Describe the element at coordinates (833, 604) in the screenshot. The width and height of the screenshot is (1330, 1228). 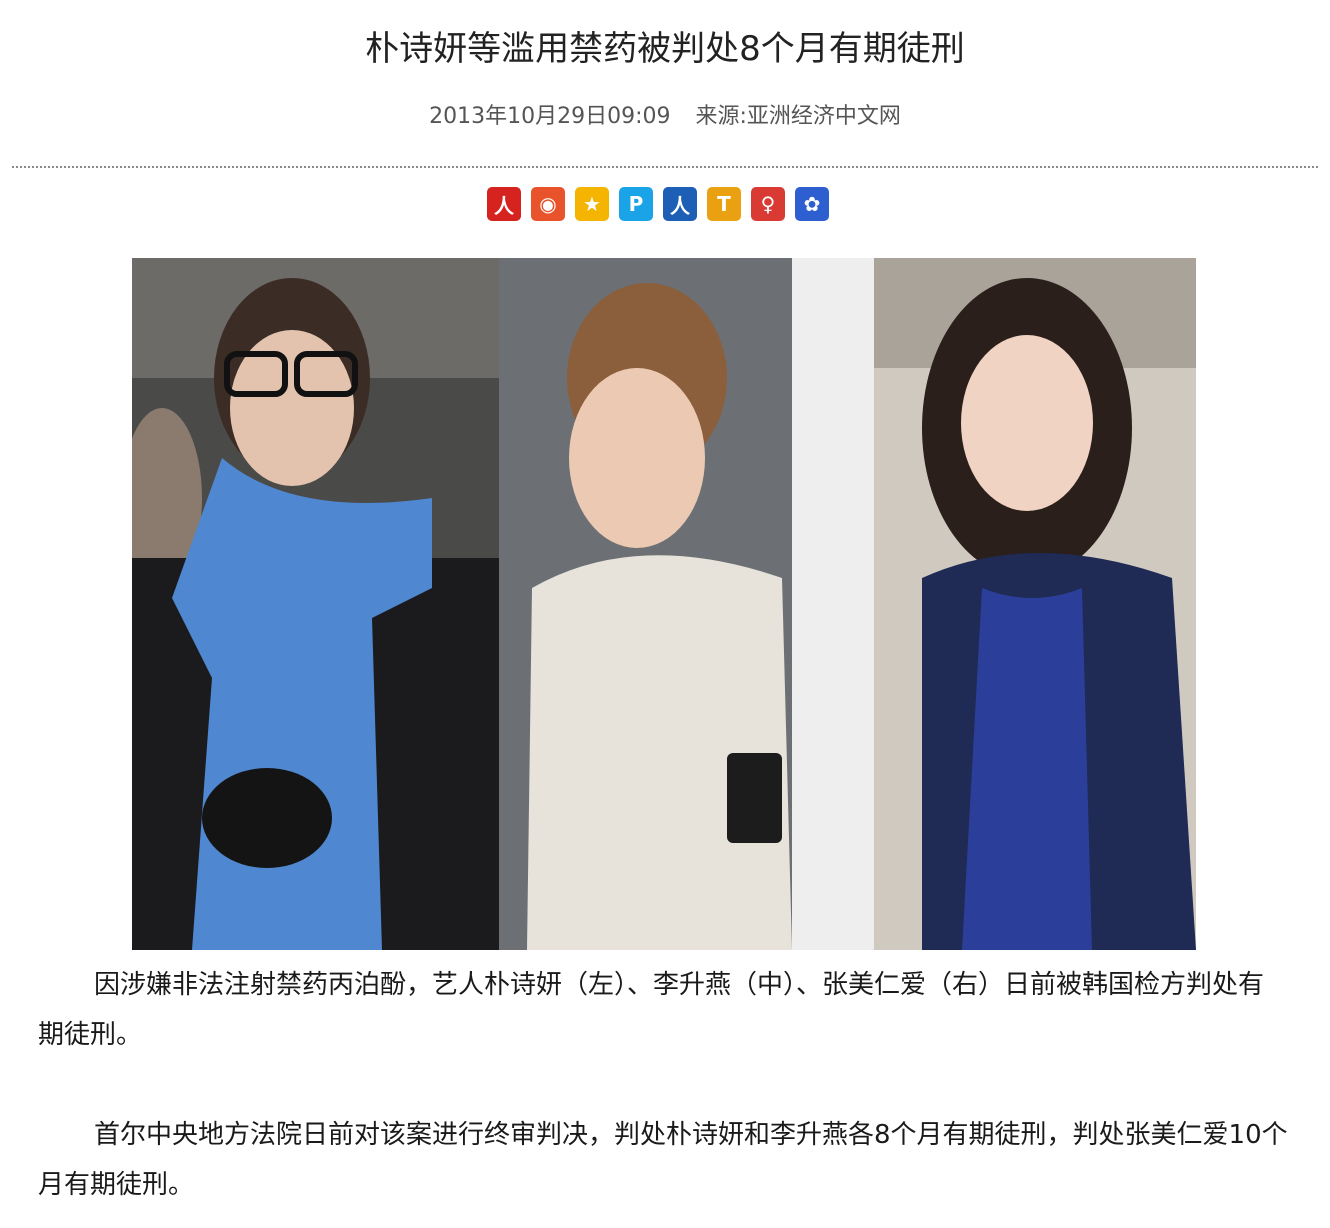
I see `white-pillar` at that location.